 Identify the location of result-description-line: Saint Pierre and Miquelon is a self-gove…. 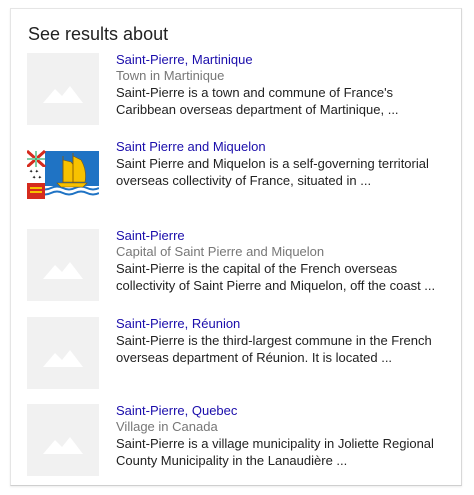
(272, 163).